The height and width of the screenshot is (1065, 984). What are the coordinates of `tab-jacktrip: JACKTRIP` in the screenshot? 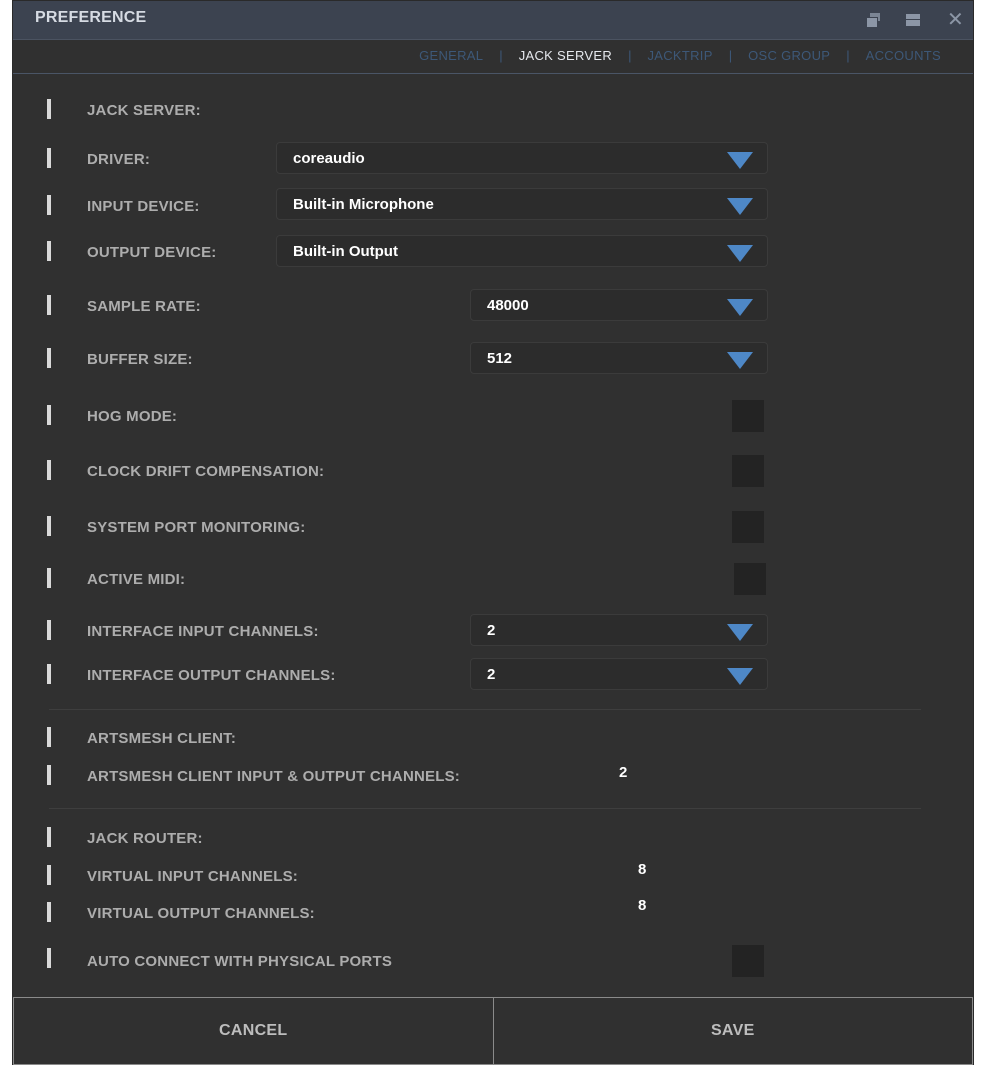 It's located at (679, 55).